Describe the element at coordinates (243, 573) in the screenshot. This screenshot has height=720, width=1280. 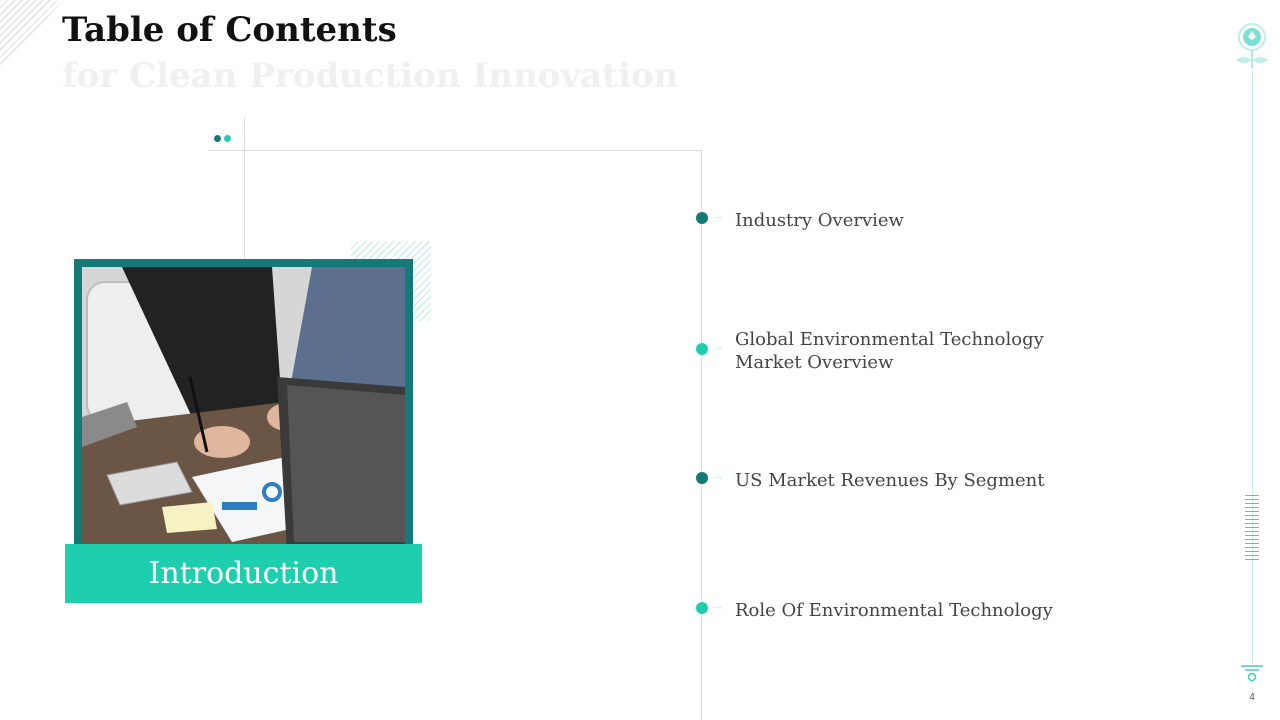
I see `section-label-introduction: Introduction` at that location.